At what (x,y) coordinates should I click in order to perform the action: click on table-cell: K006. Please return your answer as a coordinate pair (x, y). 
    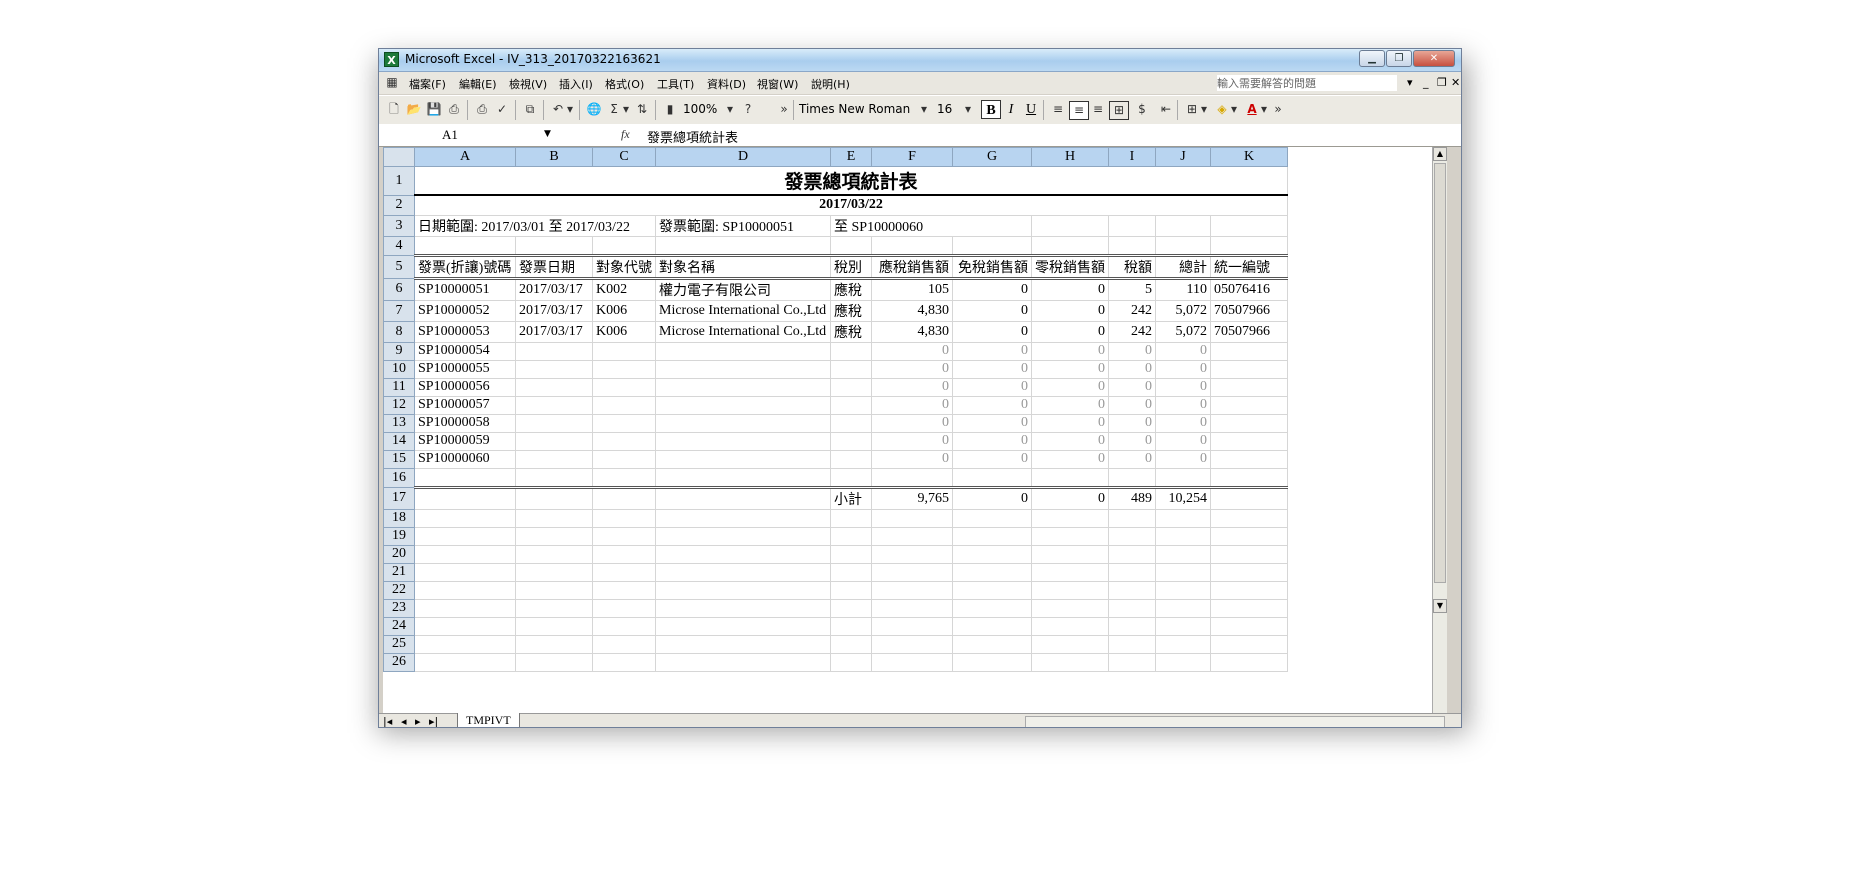
    Looking at the image, I should click on (624, 311).